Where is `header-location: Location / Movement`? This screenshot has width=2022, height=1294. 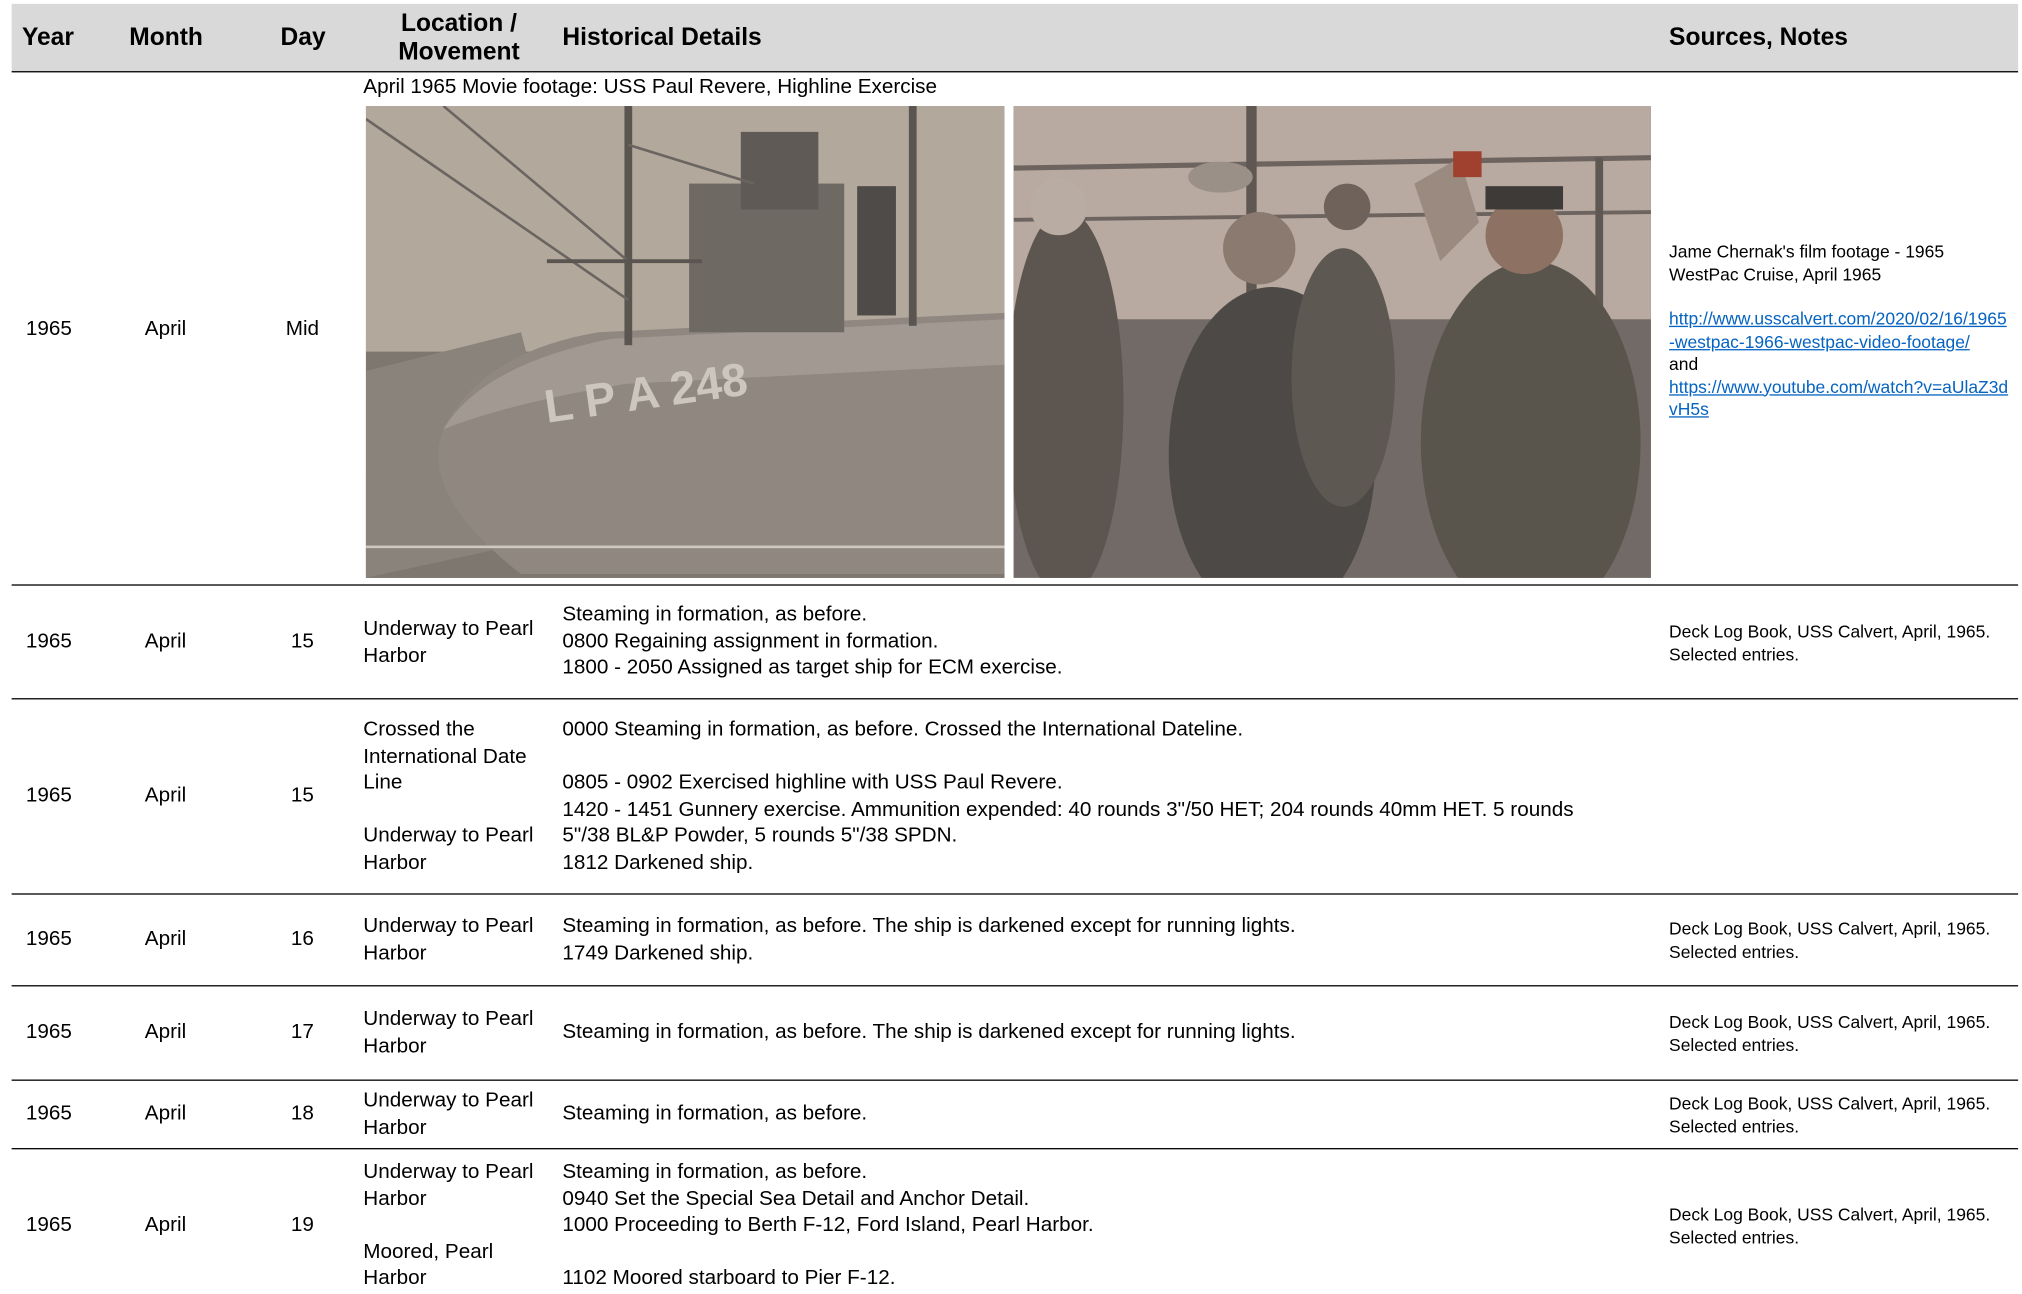 header-location: Location / Movement is located at coordinates (459, 38).